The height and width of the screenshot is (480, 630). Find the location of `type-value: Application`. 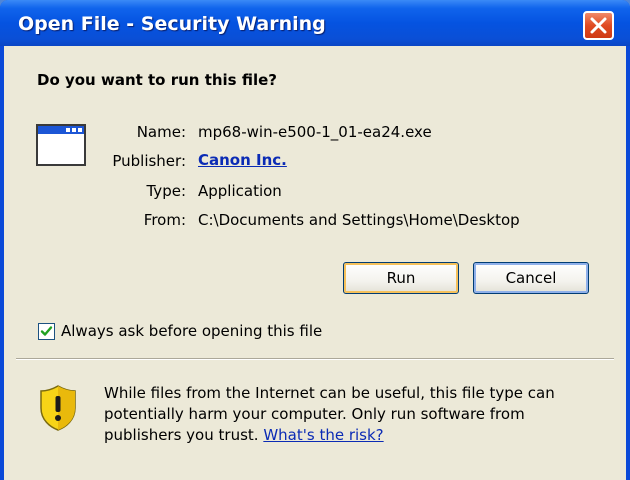

type-value: Application is located at coordinates (240, 191).